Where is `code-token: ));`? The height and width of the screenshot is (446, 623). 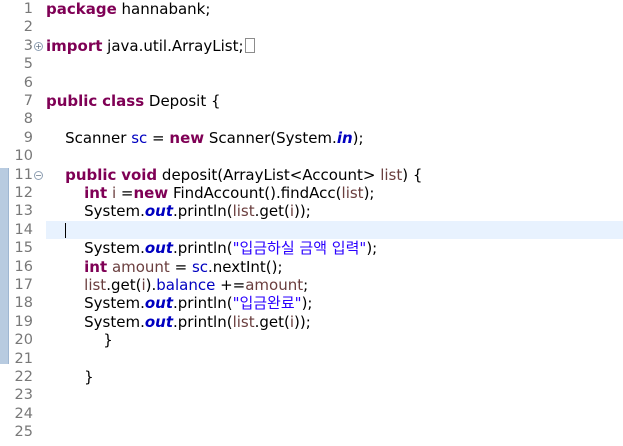
code-token: )); is located at coordinates (302, 211).